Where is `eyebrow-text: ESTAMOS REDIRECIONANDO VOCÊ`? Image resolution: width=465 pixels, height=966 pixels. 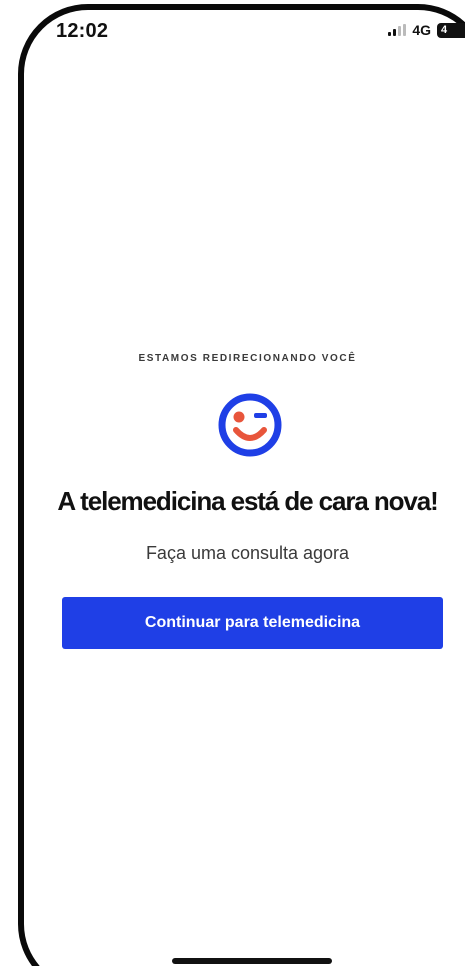
eyebrow-text: ESTAMOS REDIRECIONANDO VOCÊ is located at coordinates (247, 358).